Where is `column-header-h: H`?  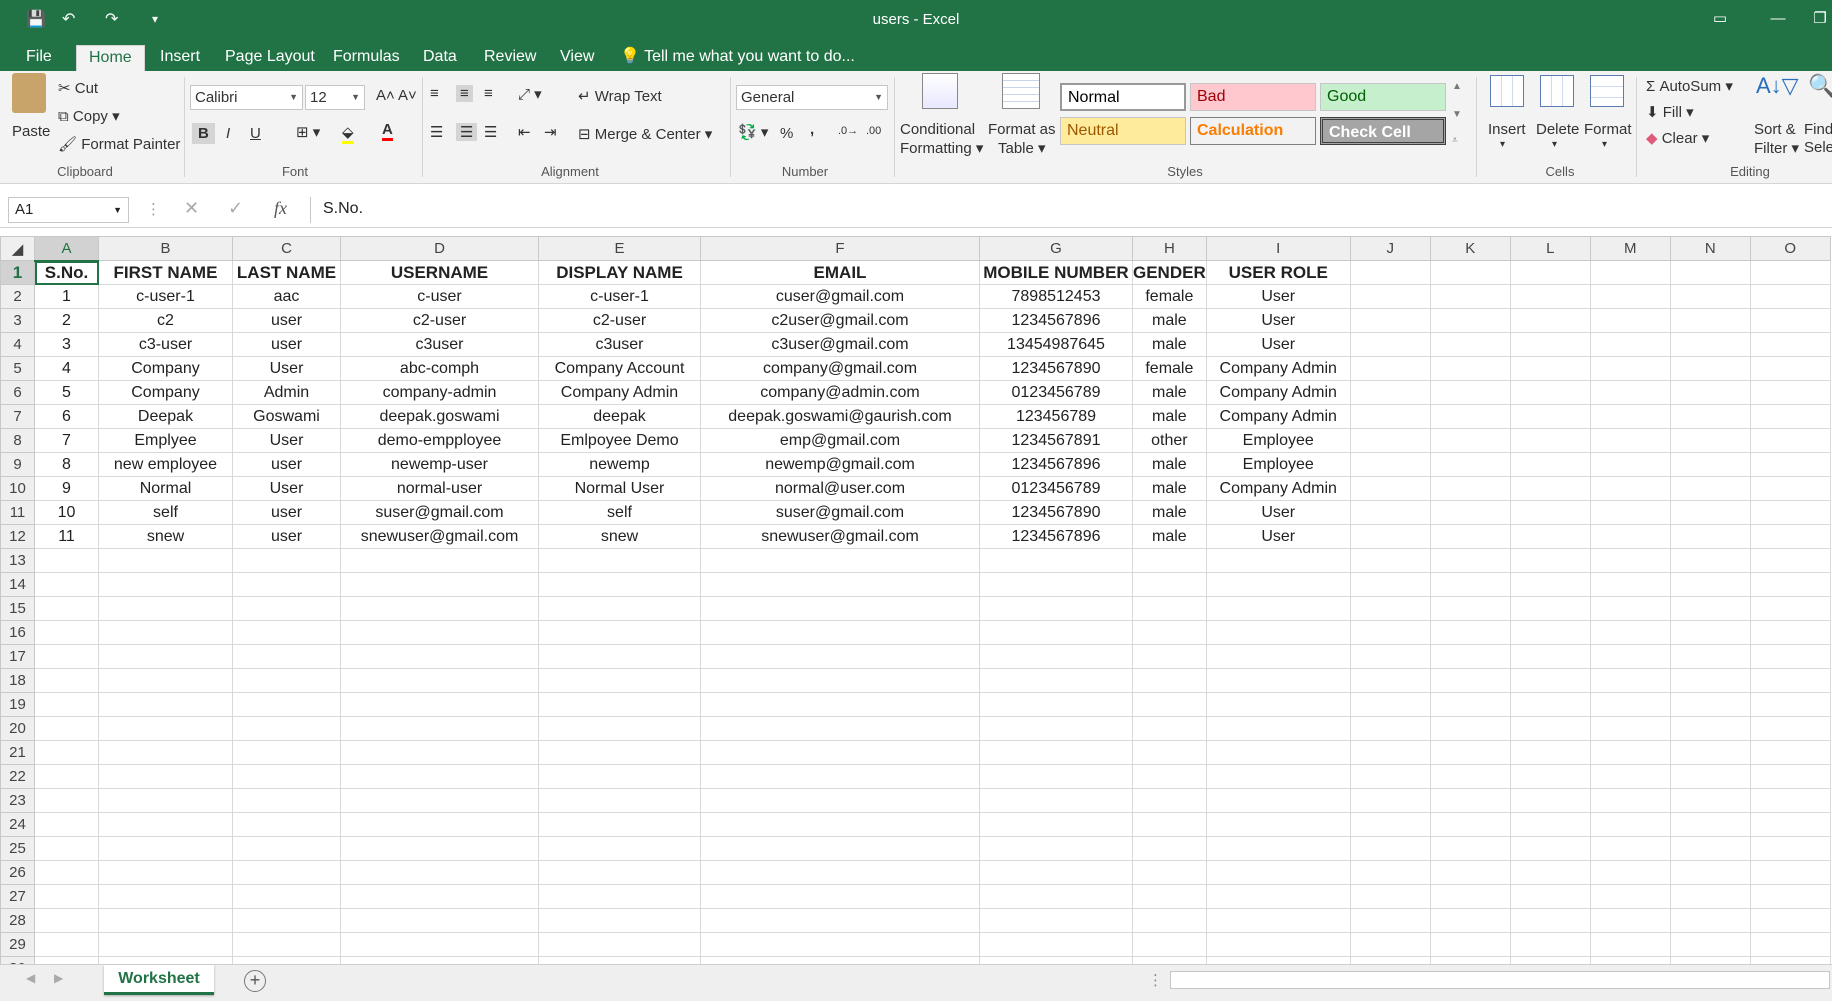 column-header-h: H is located at coordinates (1169, 248).